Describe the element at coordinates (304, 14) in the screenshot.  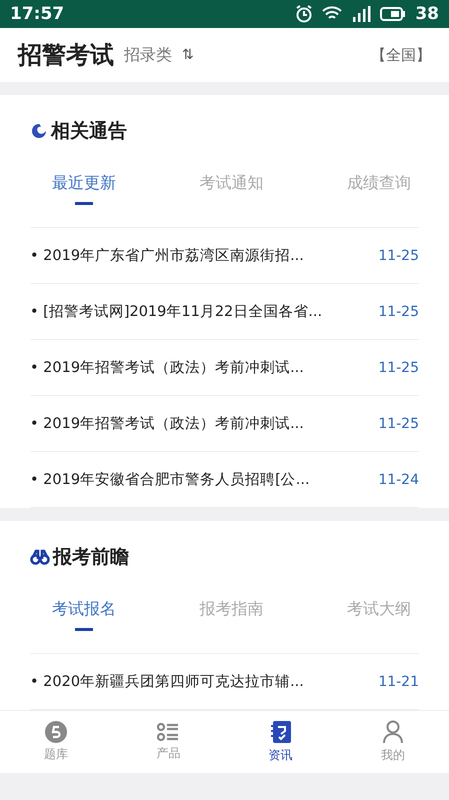
I see `alarm-icon` at that location.